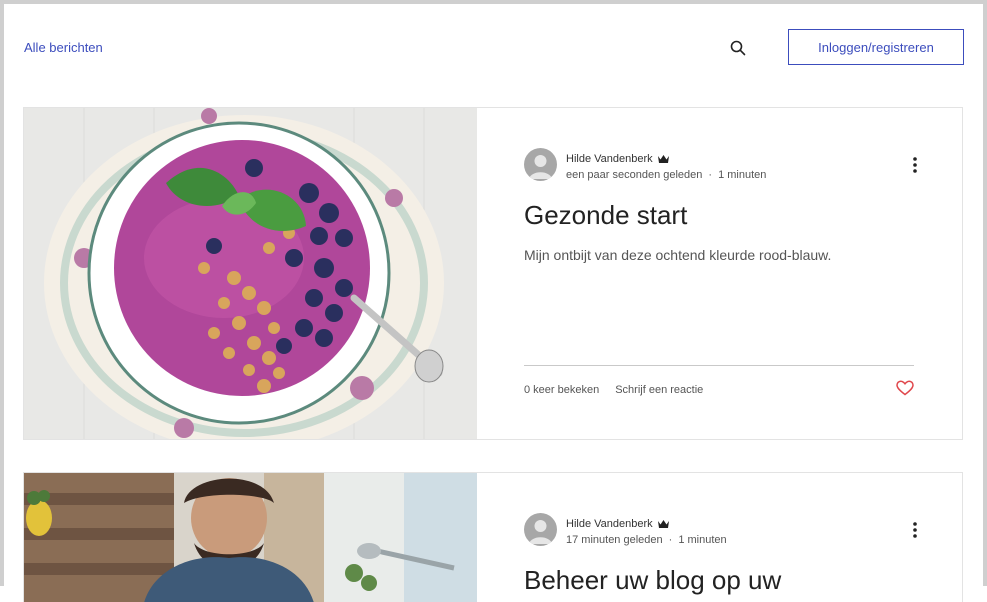  Describe the element at coordinates (605, 215) in the screenshot. I see `post-title: Gezonde start` at that location.